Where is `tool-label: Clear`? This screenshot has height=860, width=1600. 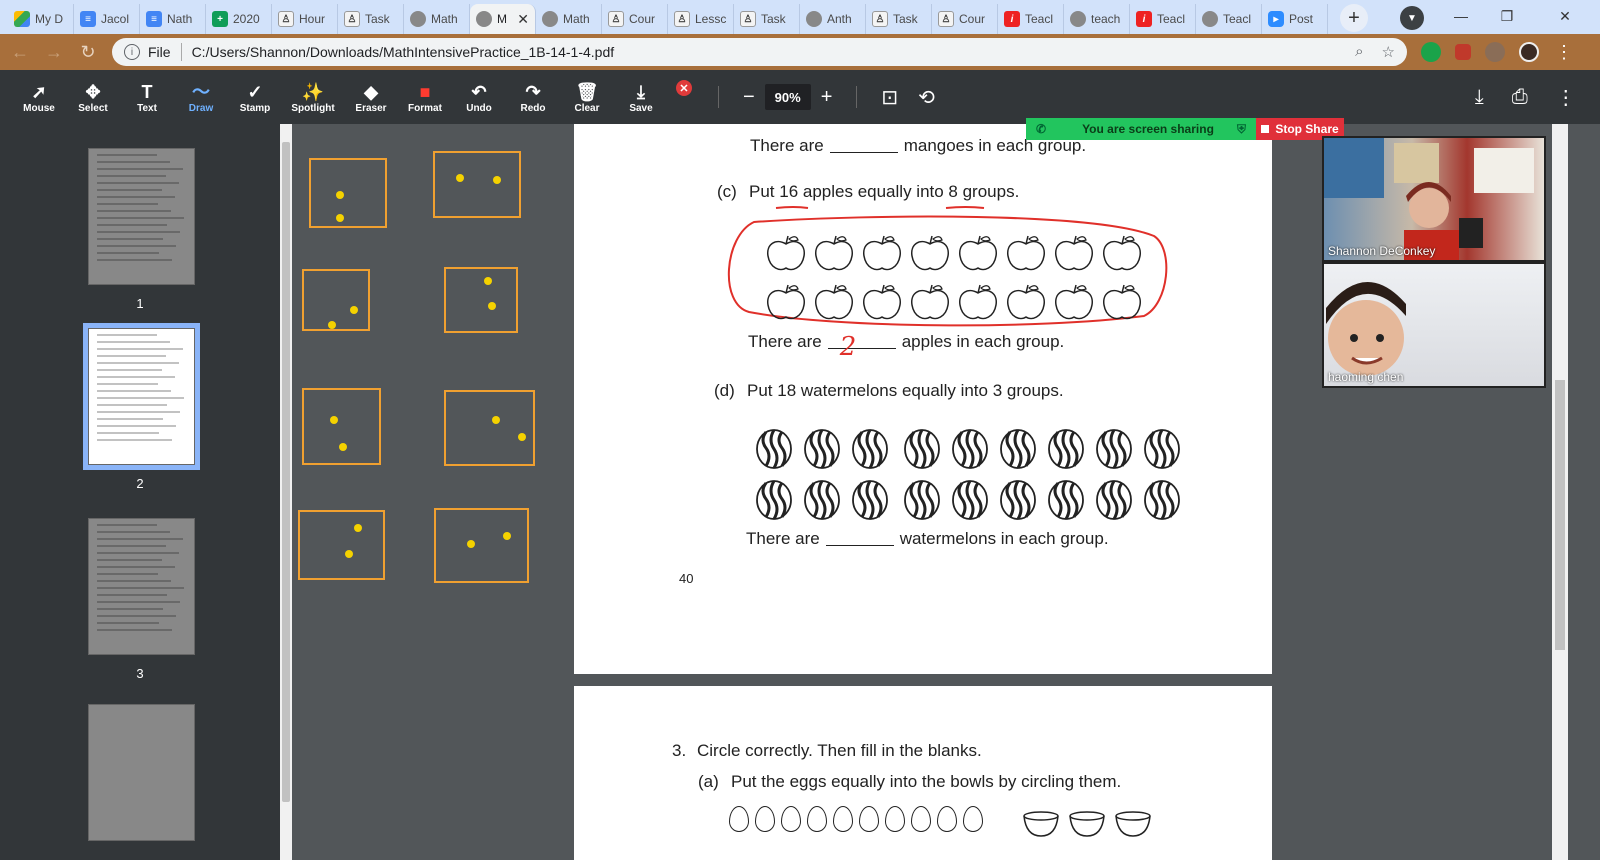 tool-label: Clear is located at coordinates (587, 108).